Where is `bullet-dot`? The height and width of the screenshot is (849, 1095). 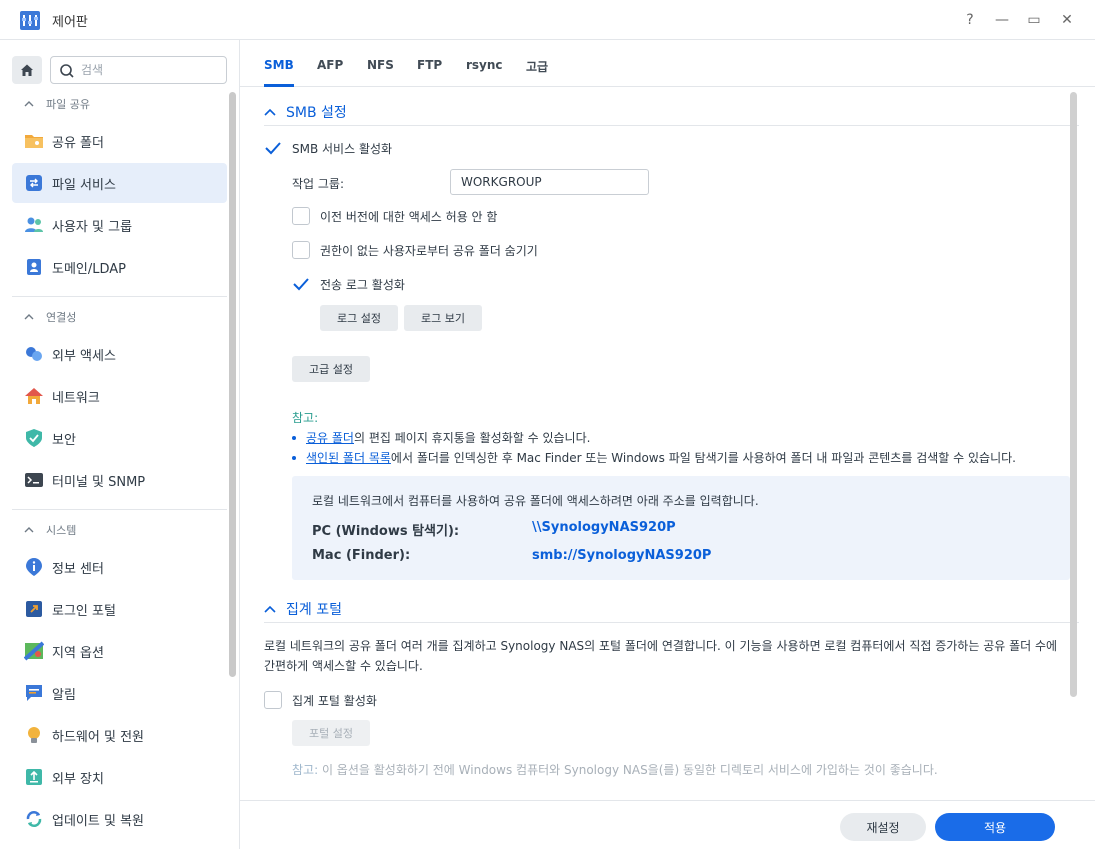 bullet-dot is located at coordinates (294, 457).